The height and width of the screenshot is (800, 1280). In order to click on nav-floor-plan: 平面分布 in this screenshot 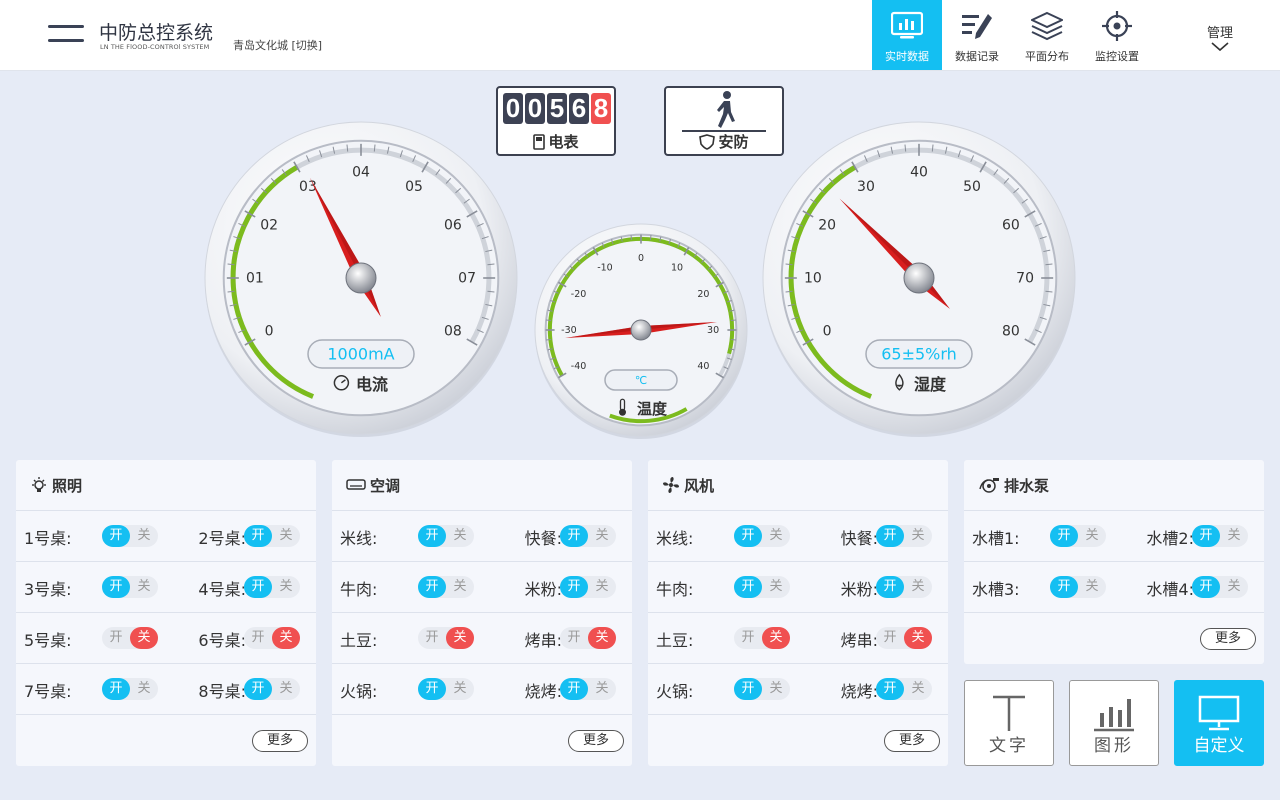, I will do `click(1047, 35)`.